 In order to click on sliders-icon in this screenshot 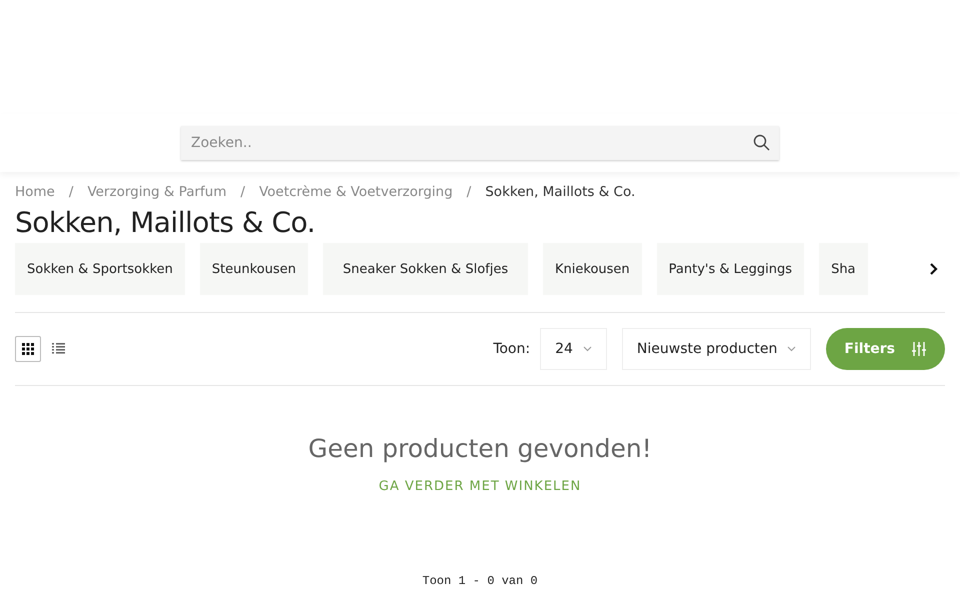, I will do `click(919, 349)`.